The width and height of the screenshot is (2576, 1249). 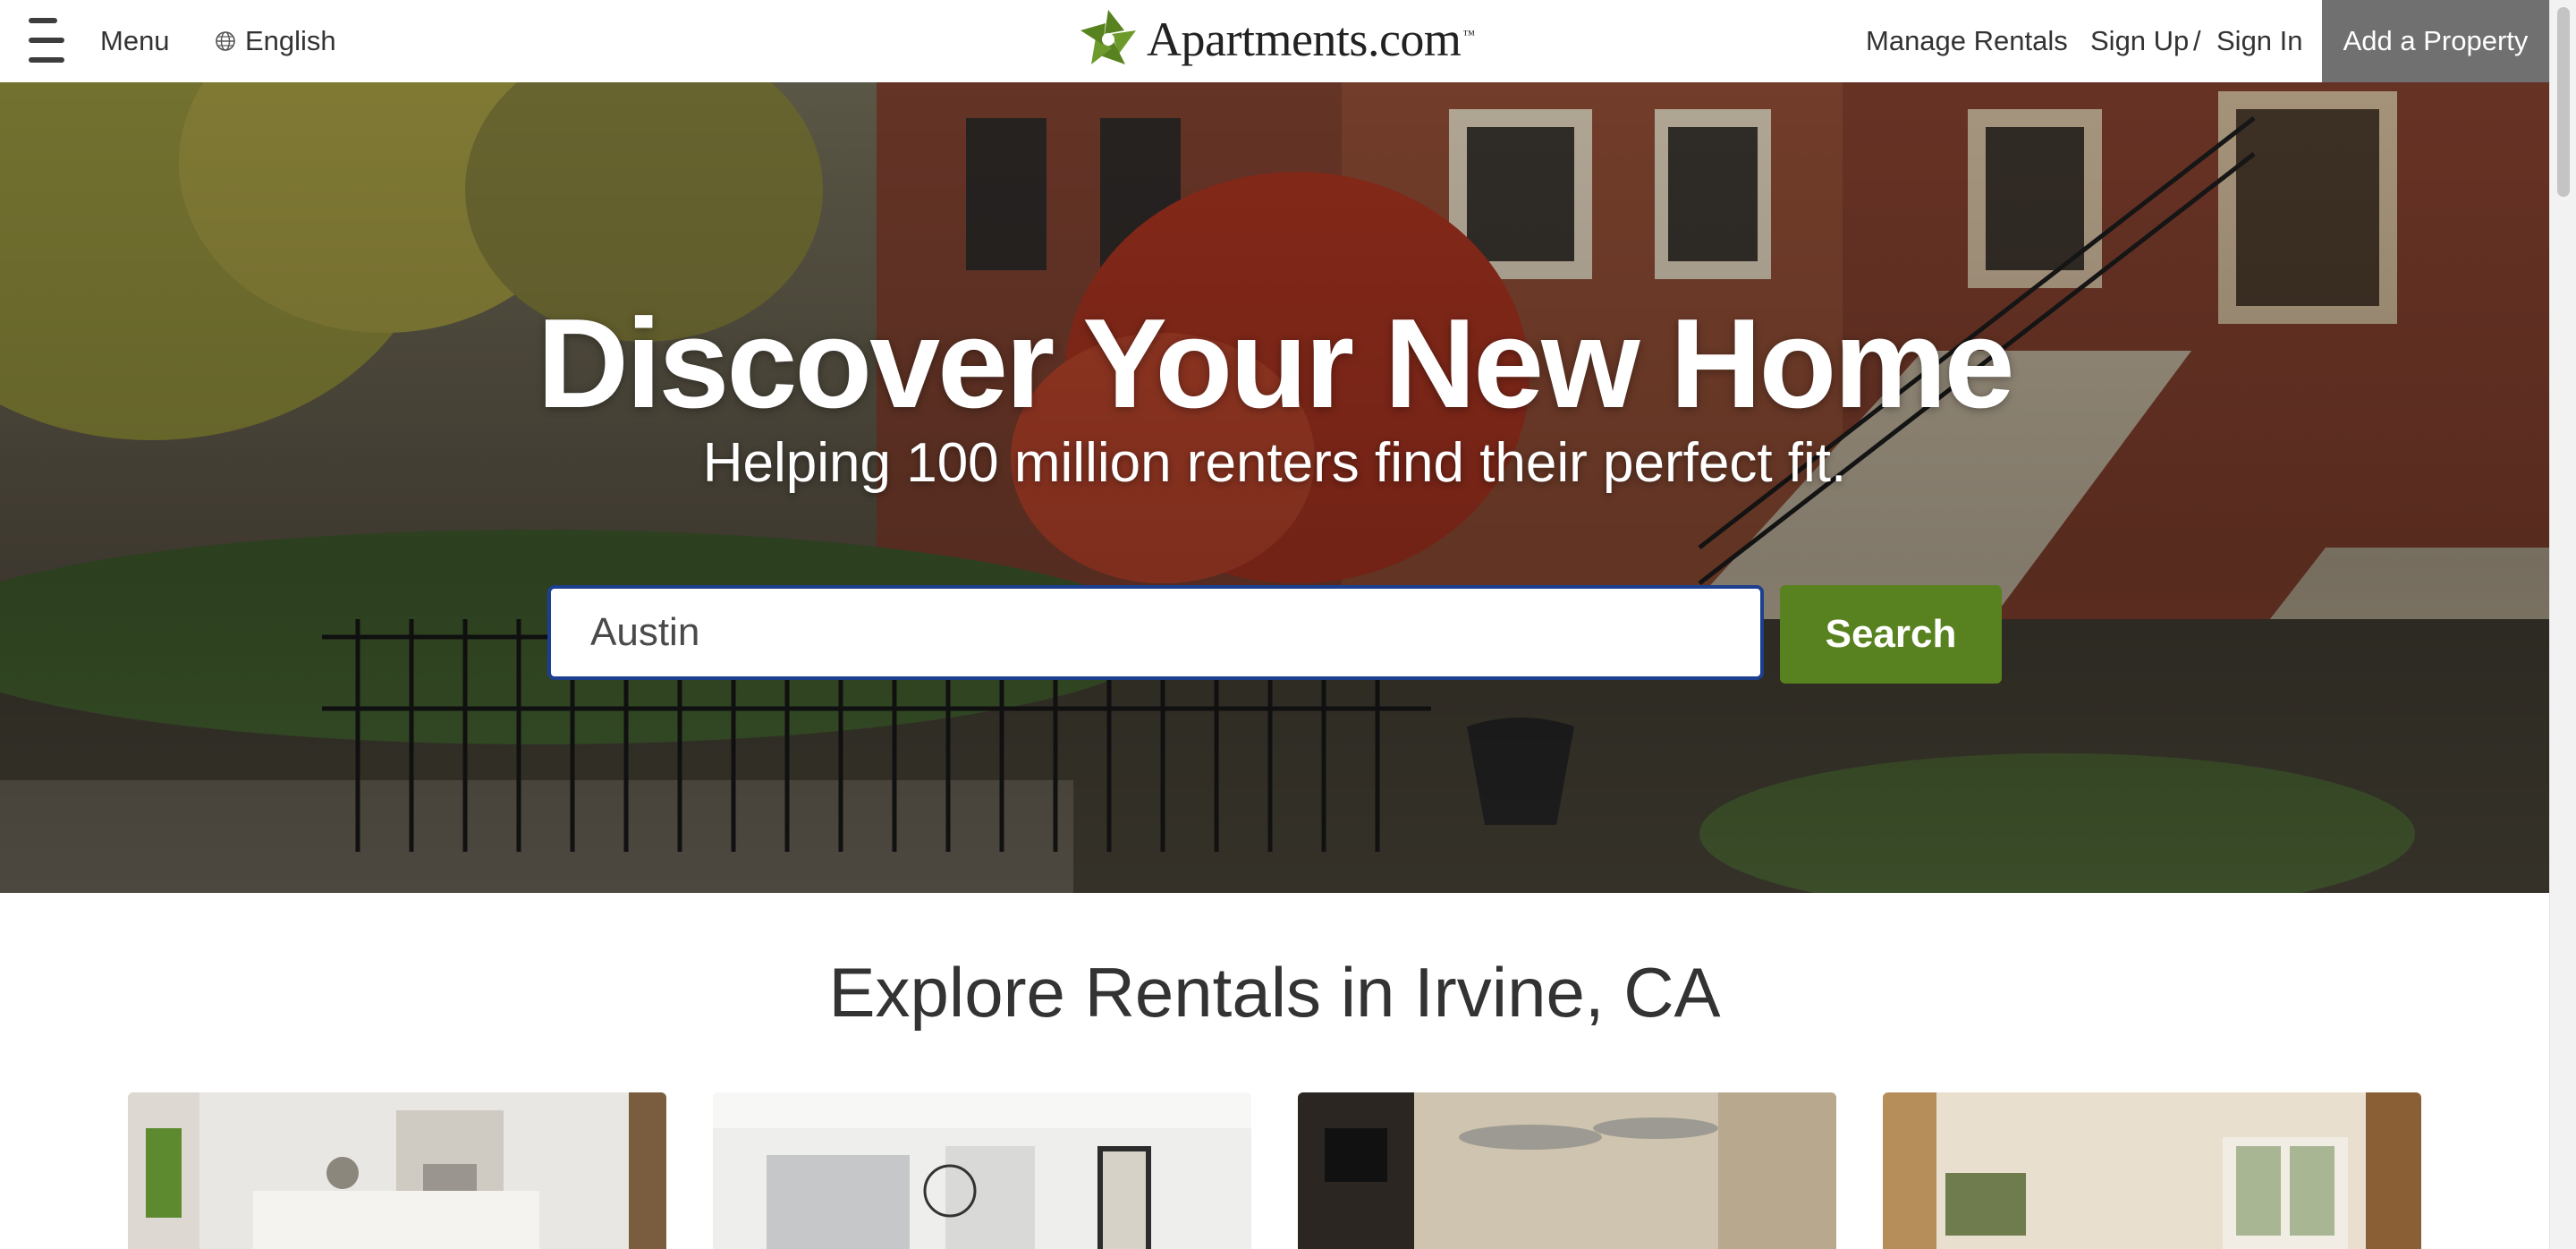 I want to click on hero-title: Discover Your New Home, so click(x=1275, y=364).